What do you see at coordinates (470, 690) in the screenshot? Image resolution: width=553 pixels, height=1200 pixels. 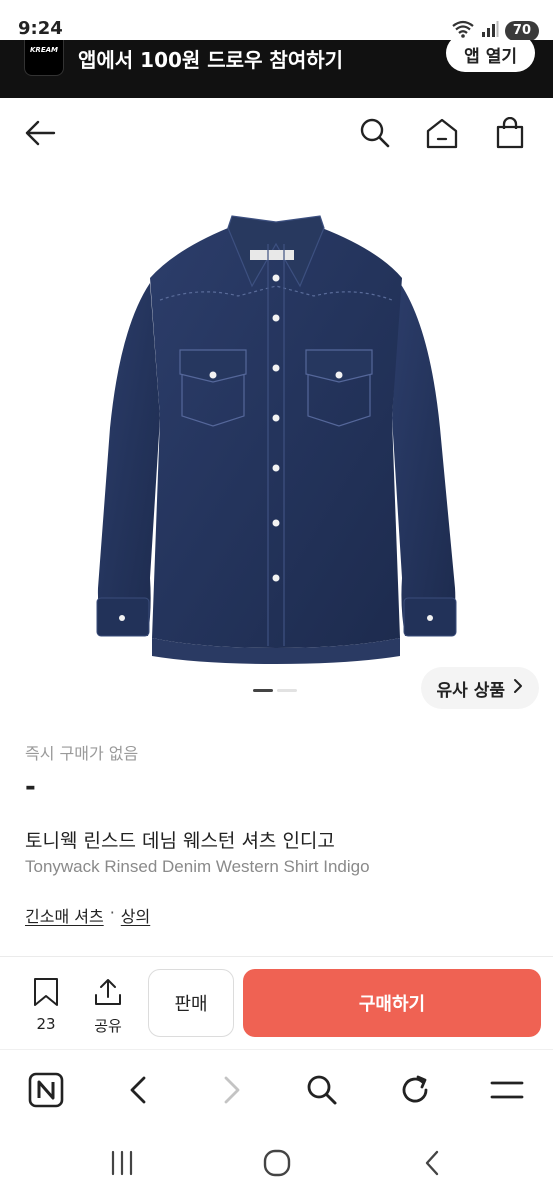 I see `similar-products-label: 유사 상품` at bounding box center [470, 690].